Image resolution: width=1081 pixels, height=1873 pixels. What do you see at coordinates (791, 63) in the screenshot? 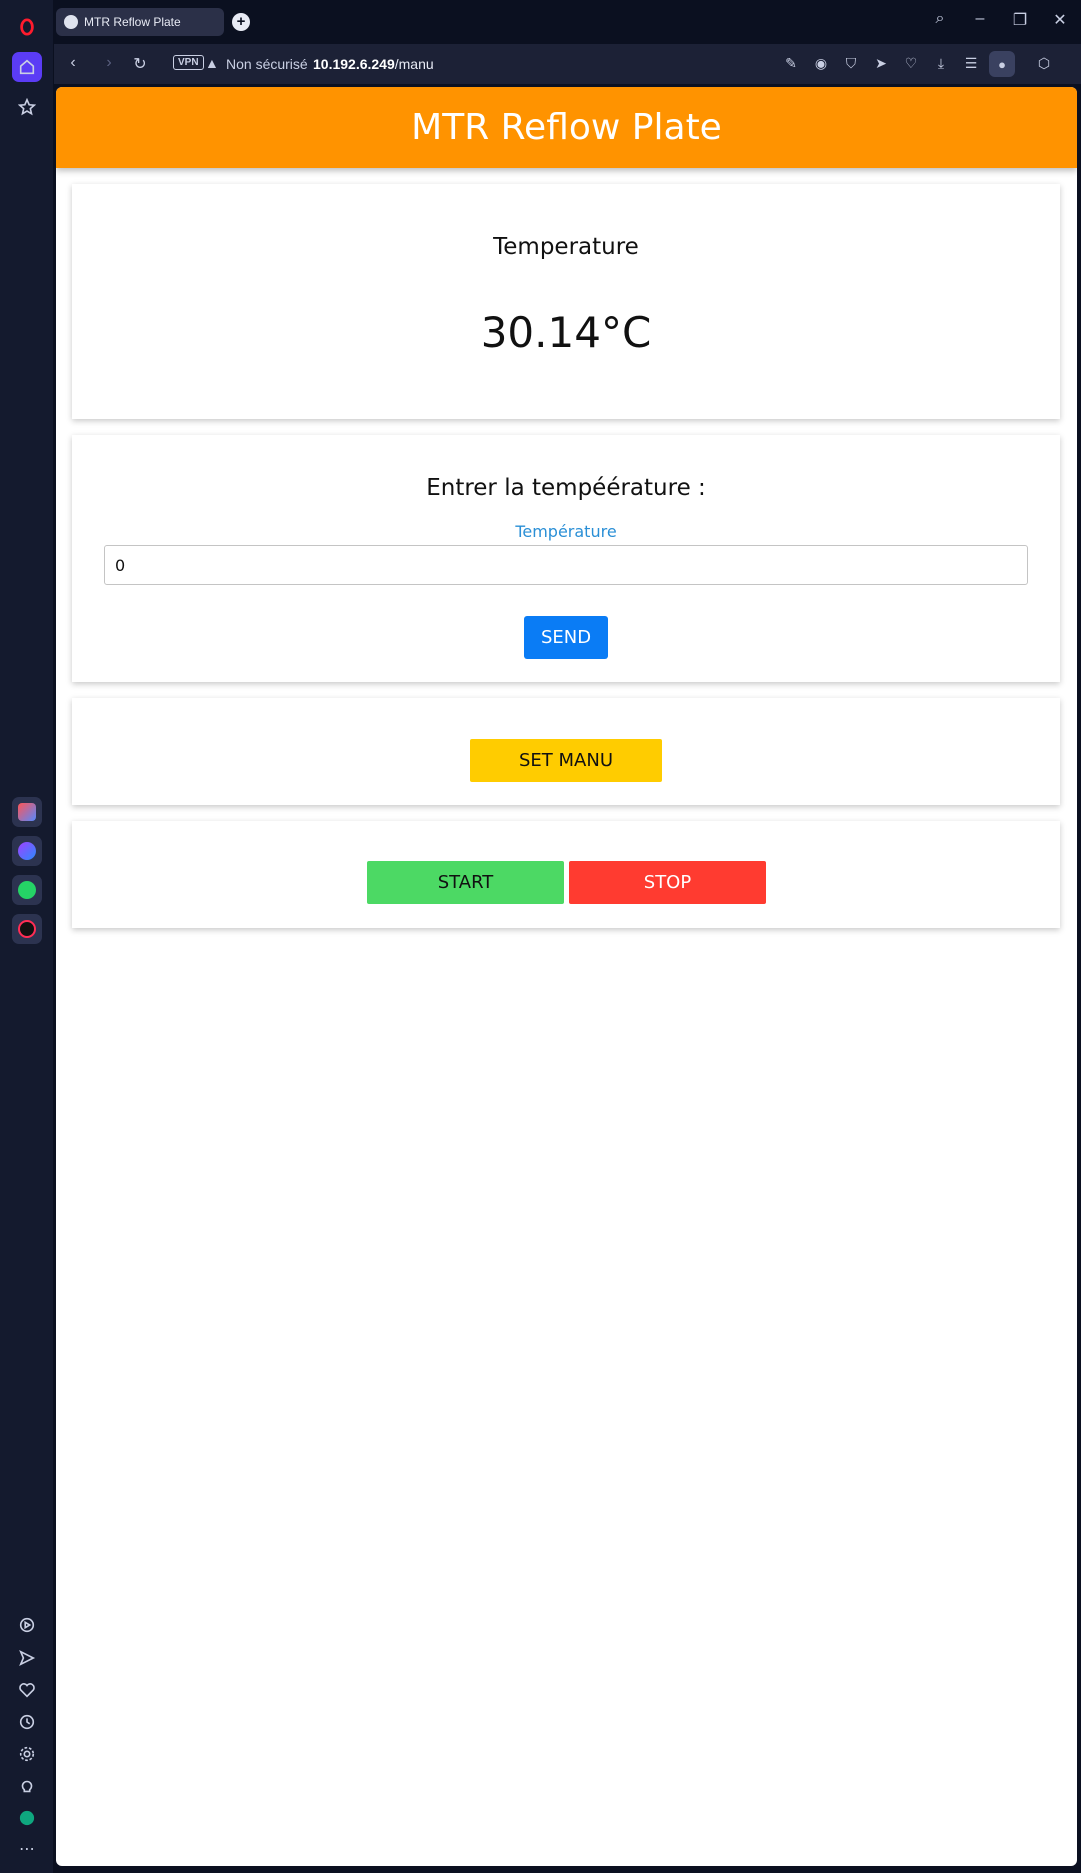
I see `edit-icon: ✎` at bounding box center [791, 63].